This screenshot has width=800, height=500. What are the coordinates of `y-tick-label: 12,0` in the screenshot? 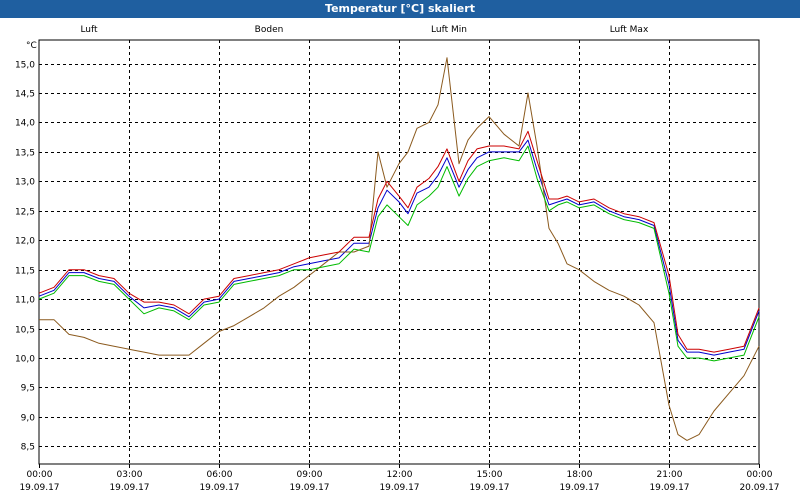 It's located at (25, 242).